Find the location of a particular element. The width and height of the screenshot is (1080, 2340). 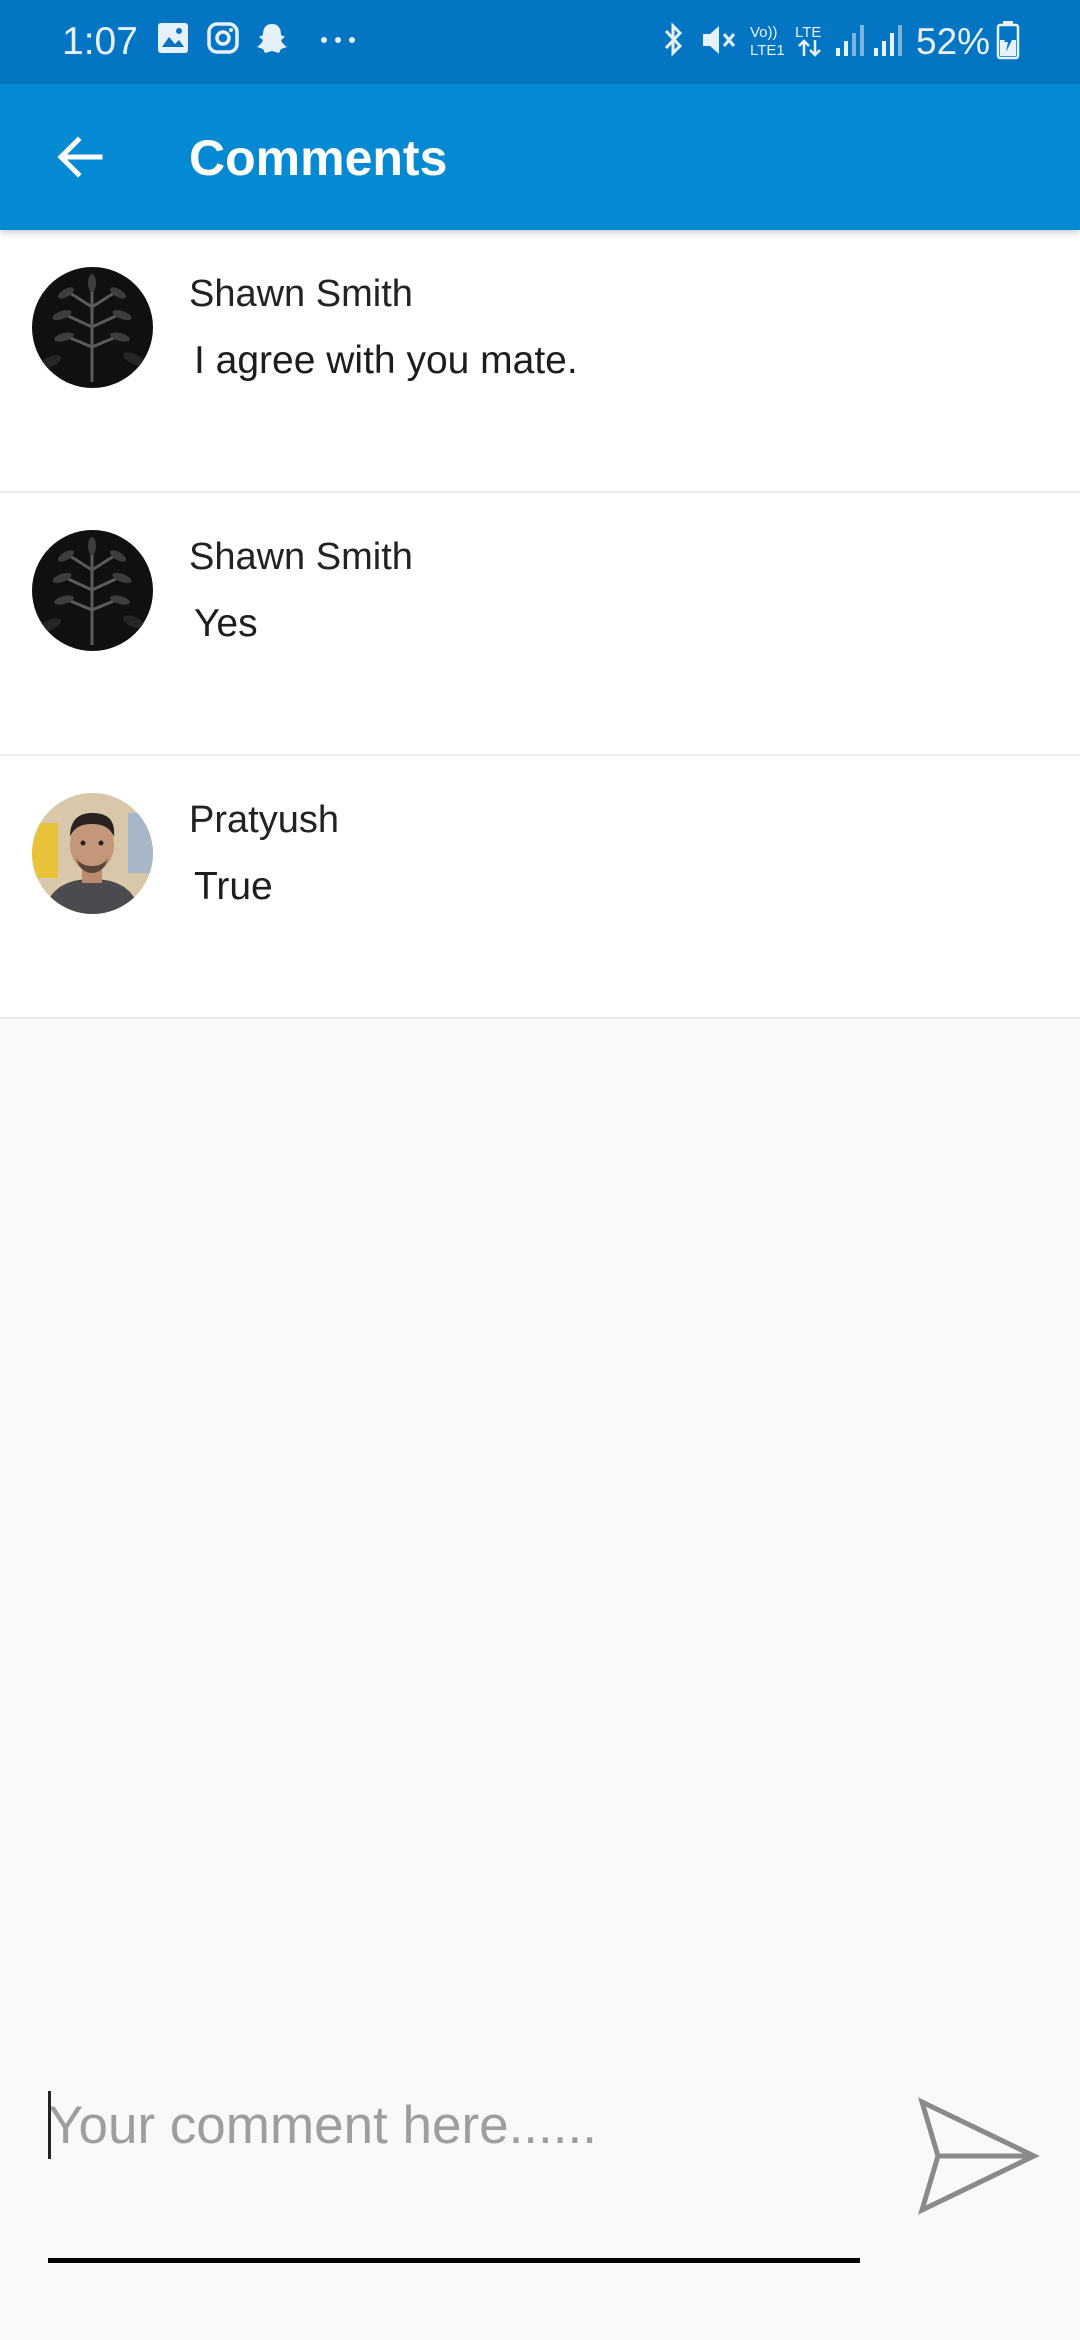

comment-input is located at coordinates (454, 2125).